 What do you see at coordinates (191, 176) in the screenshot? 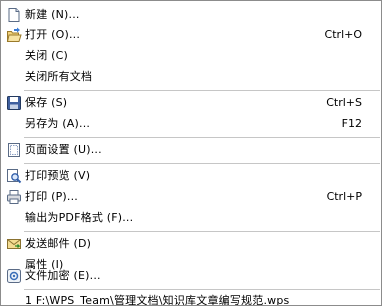
I see `menu-item-print-preview: 打印预览 (V)` at bounding box center [191, 176].